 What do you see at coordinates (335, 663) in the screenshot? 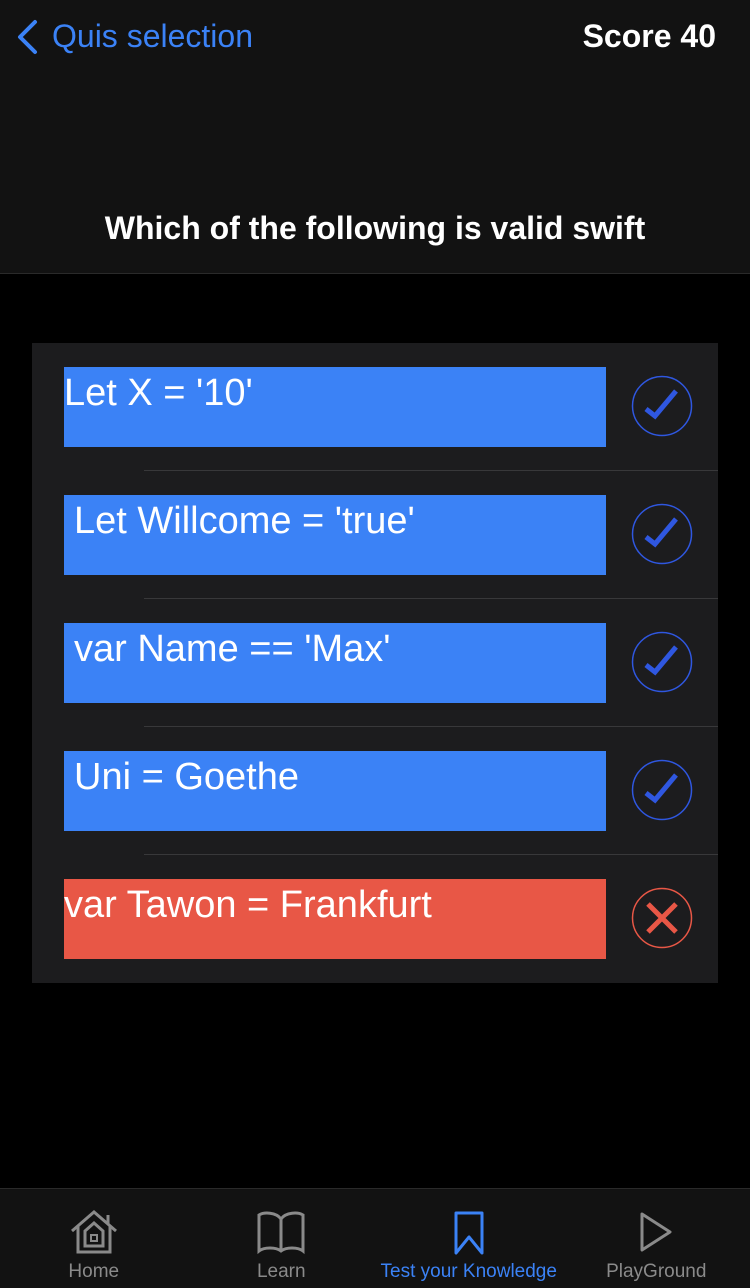
I see `answer-option: var Name == 'Max'` at bounding box center [335, 663].